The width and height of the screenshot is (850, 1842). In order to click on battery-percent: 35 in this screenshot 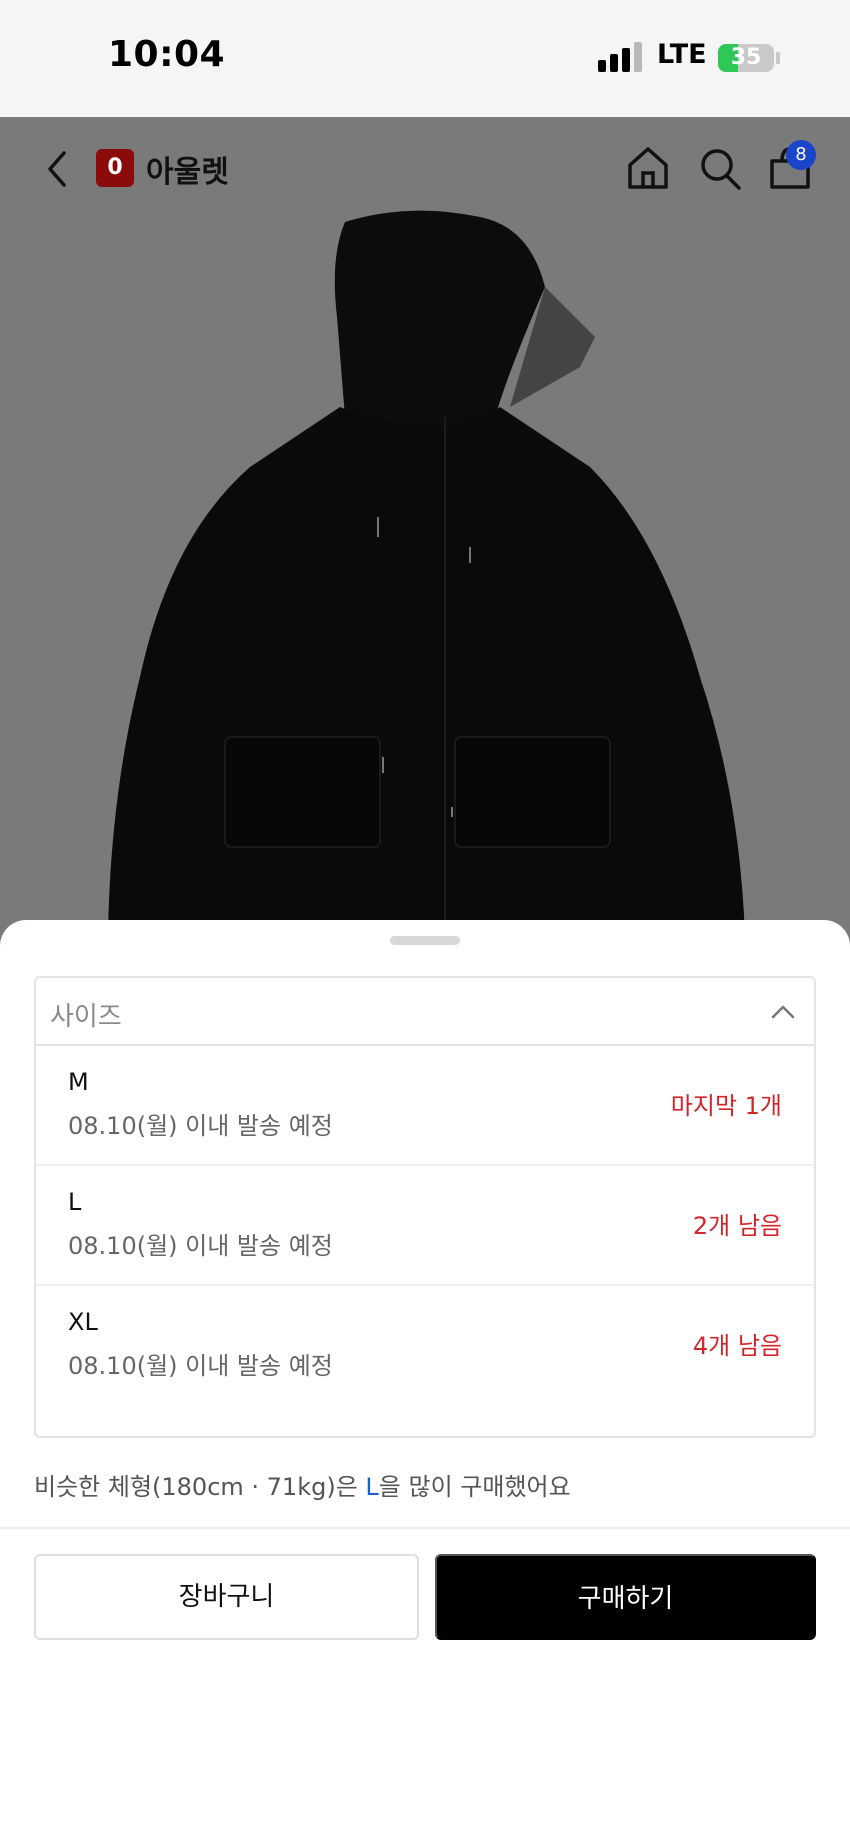, I will do `click(746, 57)`.